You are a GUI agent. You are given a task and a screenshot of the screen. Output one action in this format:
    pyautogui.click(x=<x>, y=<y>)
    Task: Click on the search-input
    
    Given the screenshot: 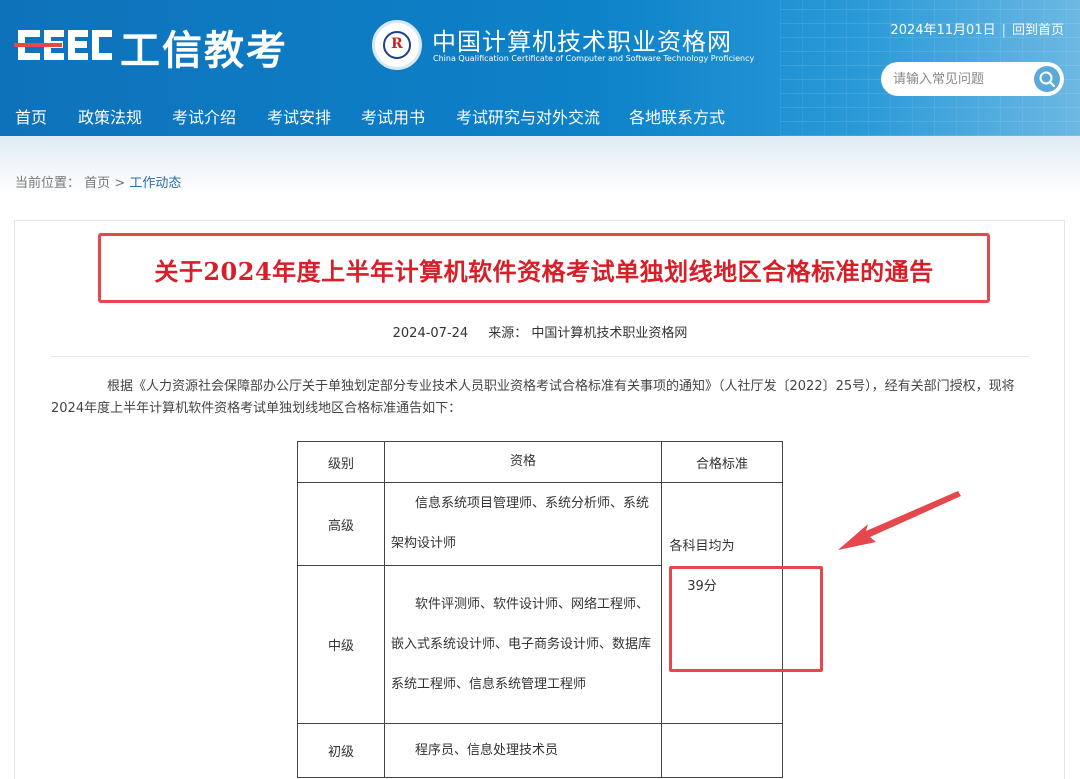 What is the action you would take?
    pyautogui.click(x=963, y=79)
    